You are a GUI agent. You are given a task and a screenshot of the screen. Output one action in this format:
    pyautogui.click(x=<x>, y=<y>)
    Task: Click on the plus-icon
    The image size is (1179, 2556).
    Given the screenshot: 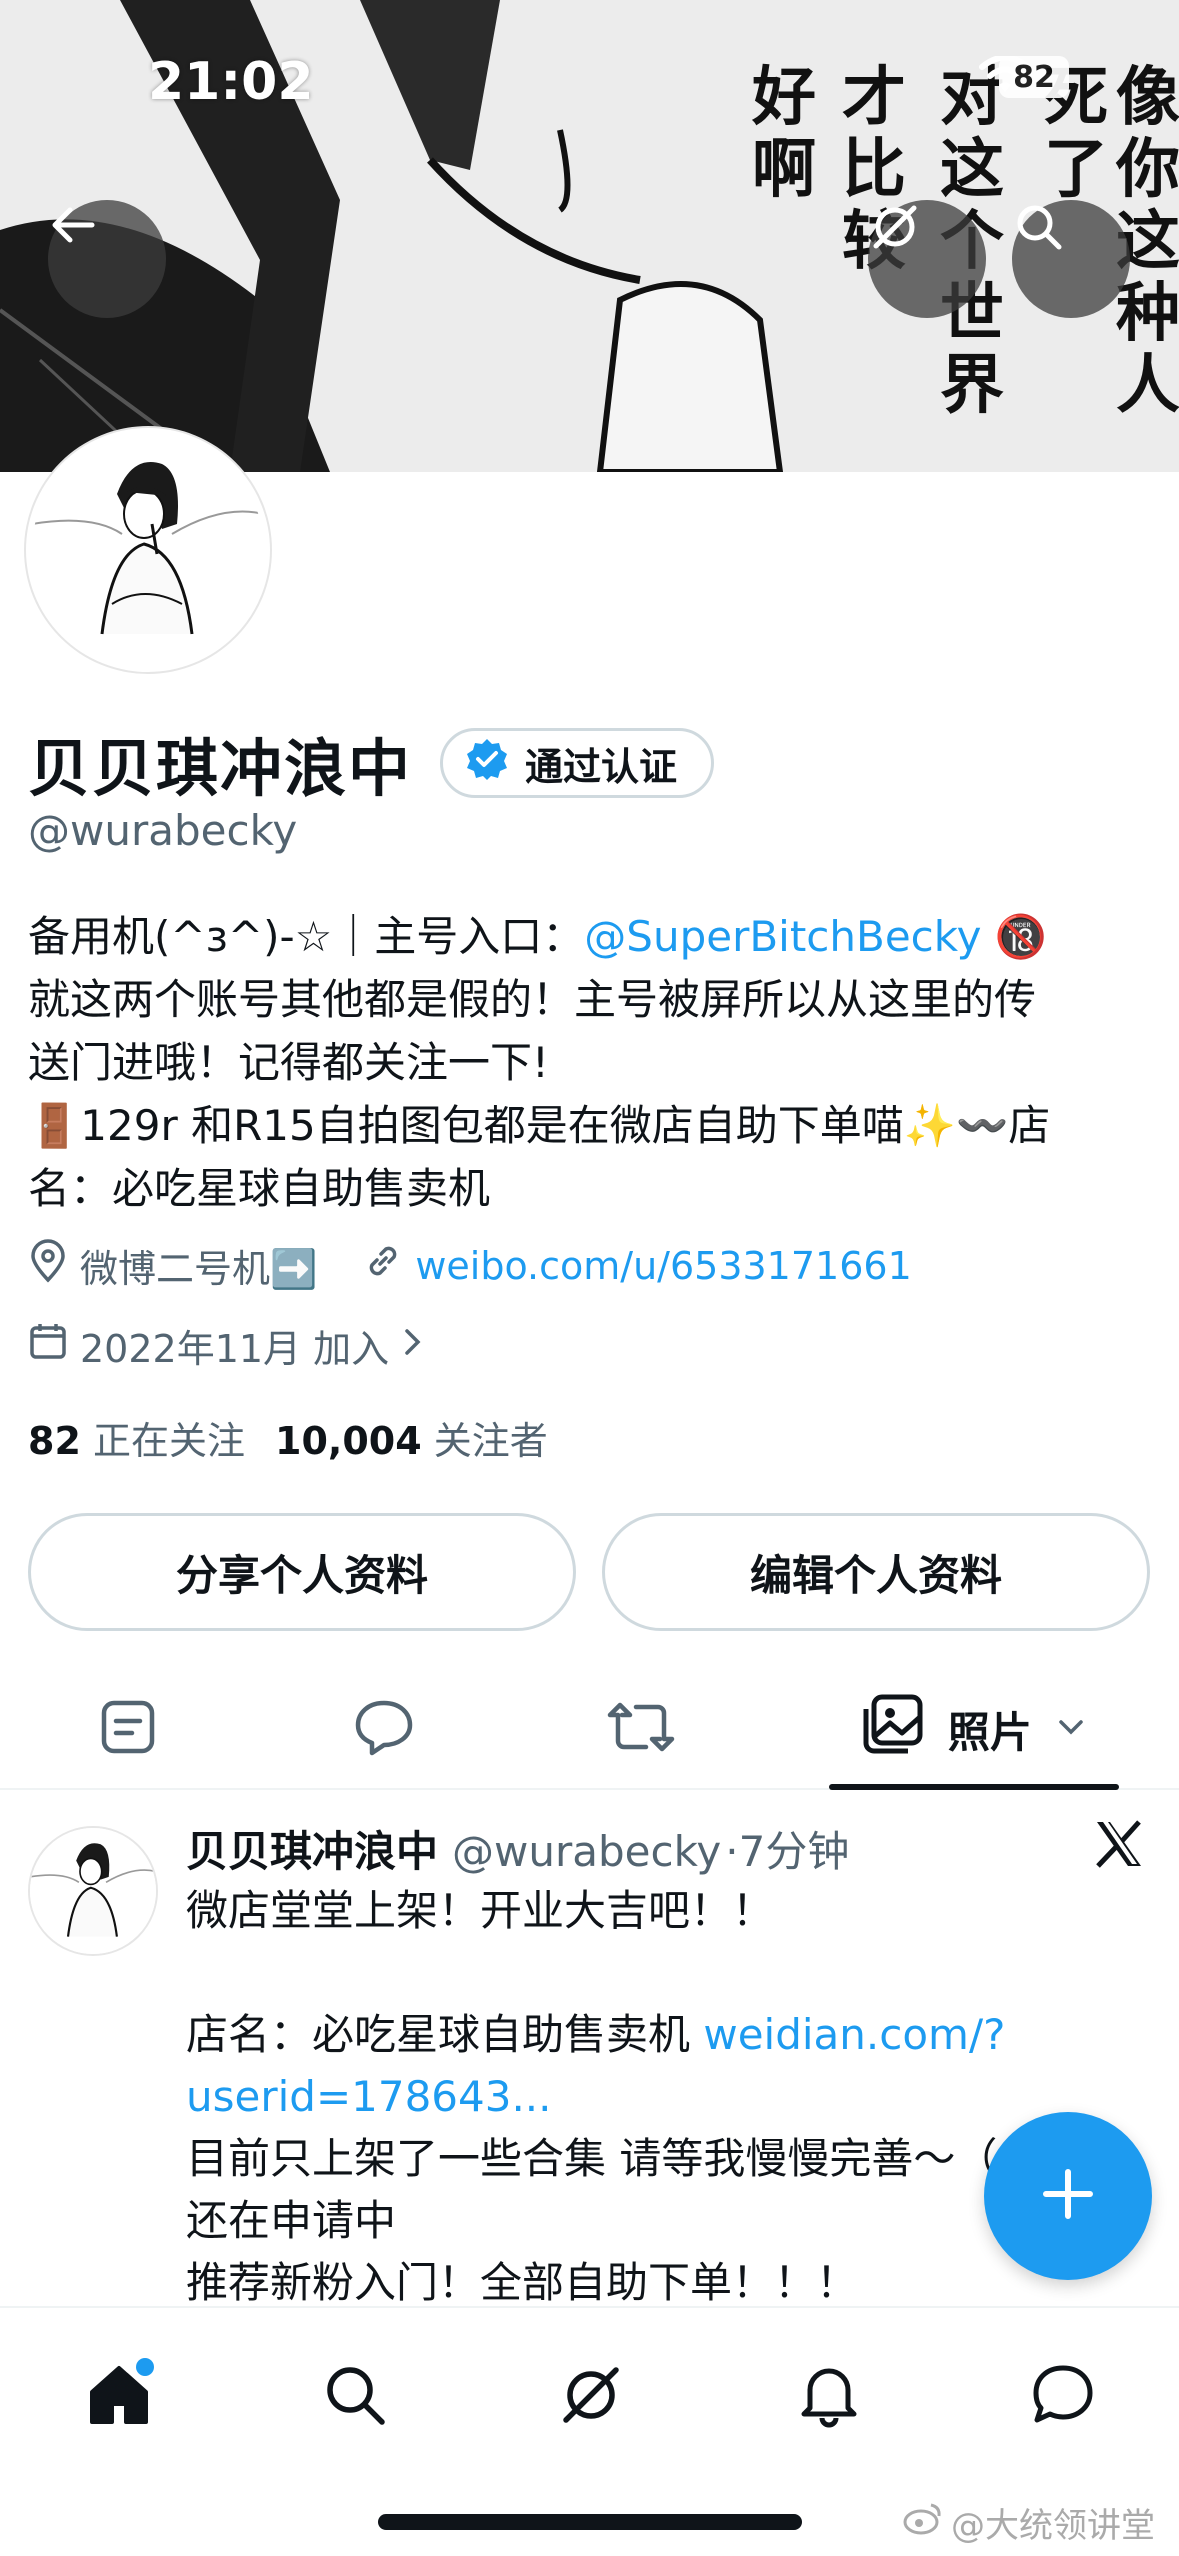 What is the action you would take?
    pyautogui.click(x=1068, y=2196)
    